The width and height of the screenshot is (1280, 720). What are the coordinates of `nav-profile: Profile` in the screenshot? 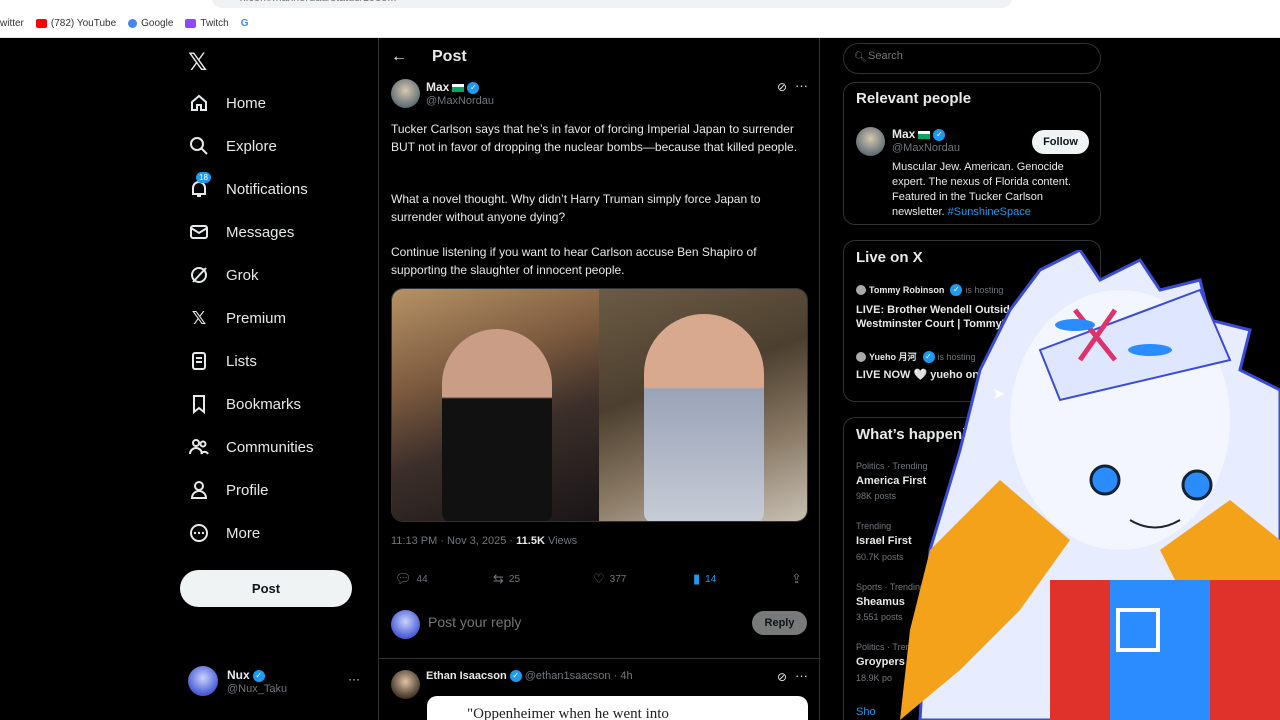 It's located at (228, 490).